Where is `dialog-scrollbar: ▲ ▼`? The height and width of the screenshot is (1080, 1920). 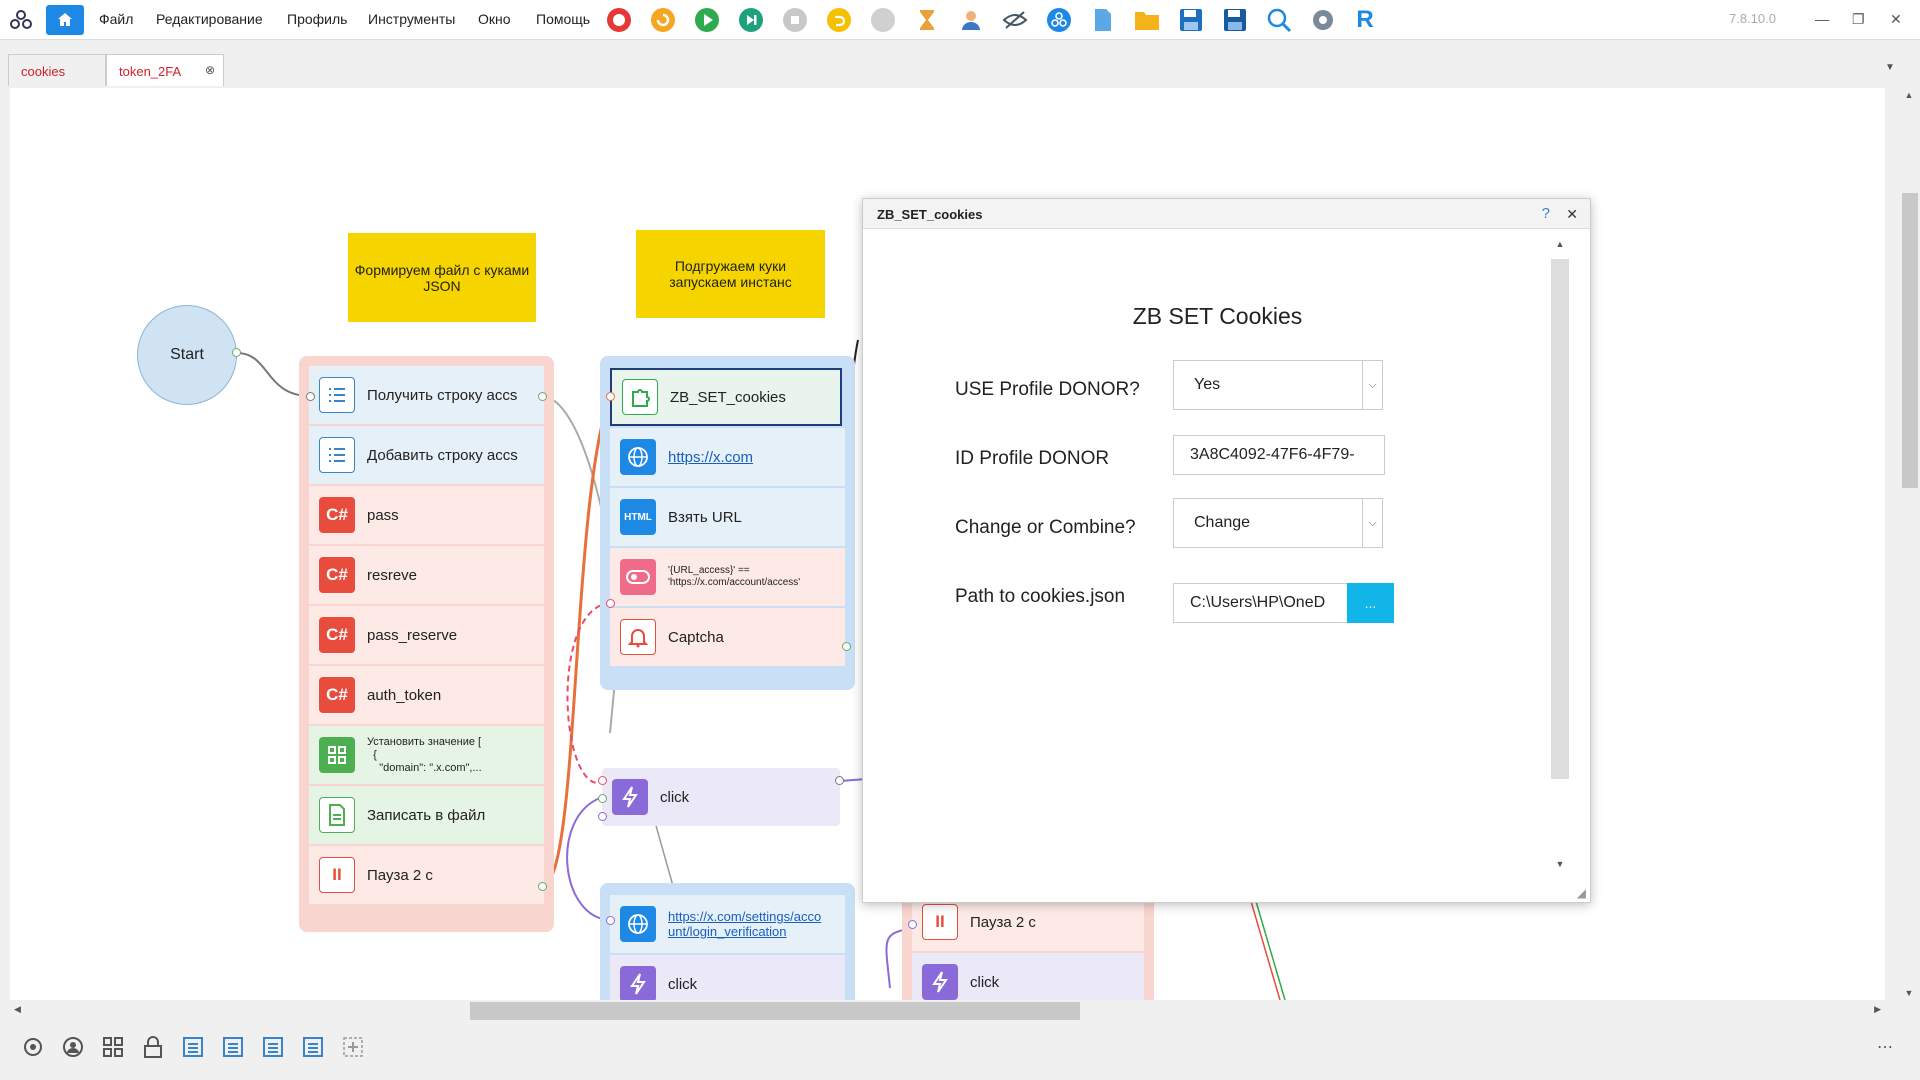 dialog-scrollbar: ▲ ▼ is located at coordinates (1560, 554).